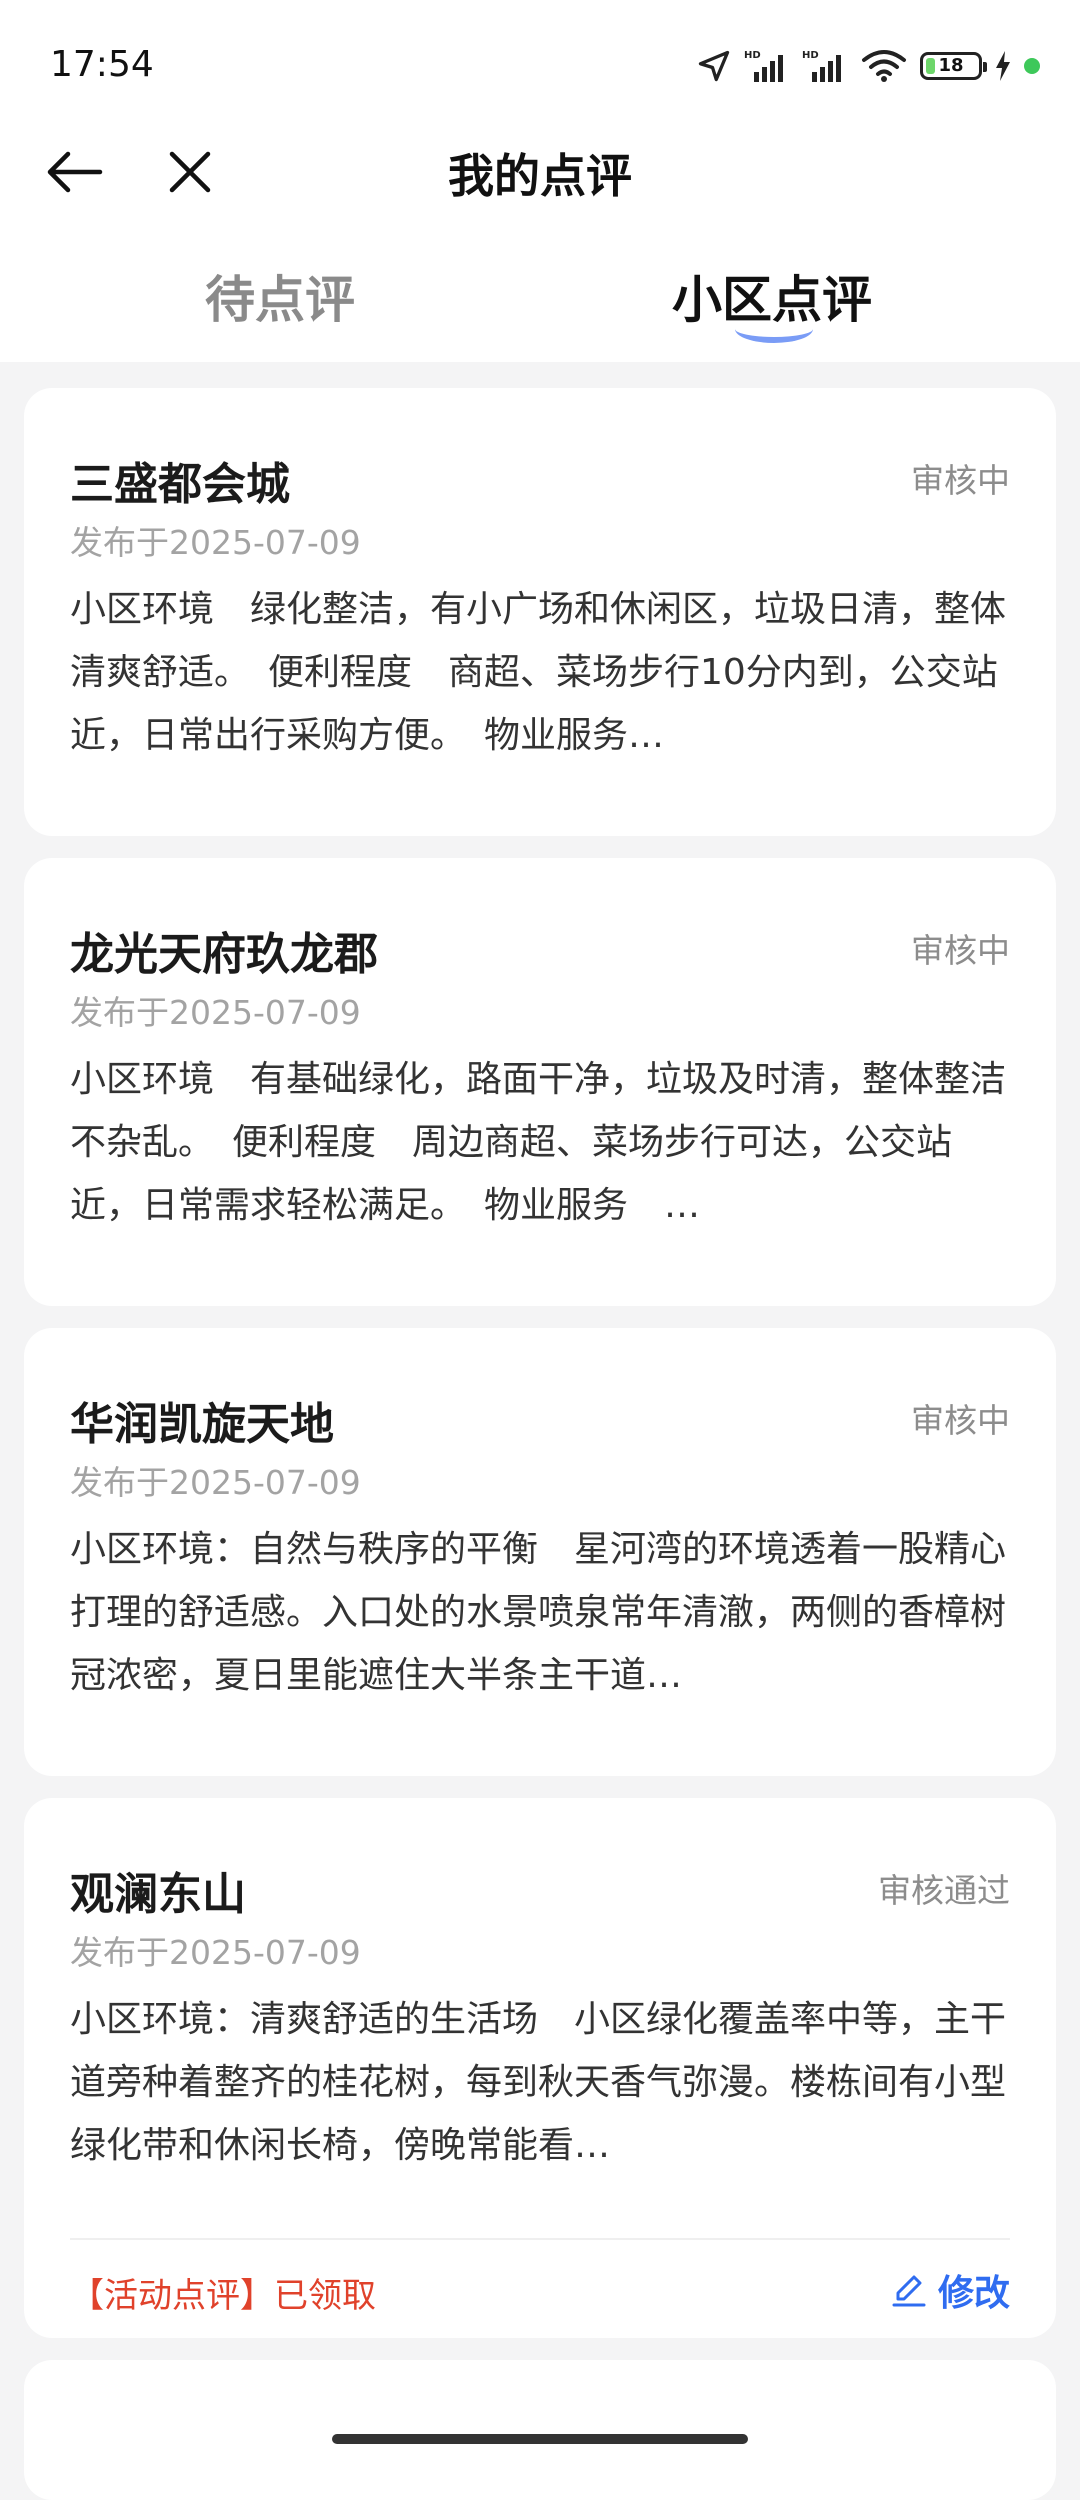  I want to click on edit-button: 修改, so click(950, 2290).